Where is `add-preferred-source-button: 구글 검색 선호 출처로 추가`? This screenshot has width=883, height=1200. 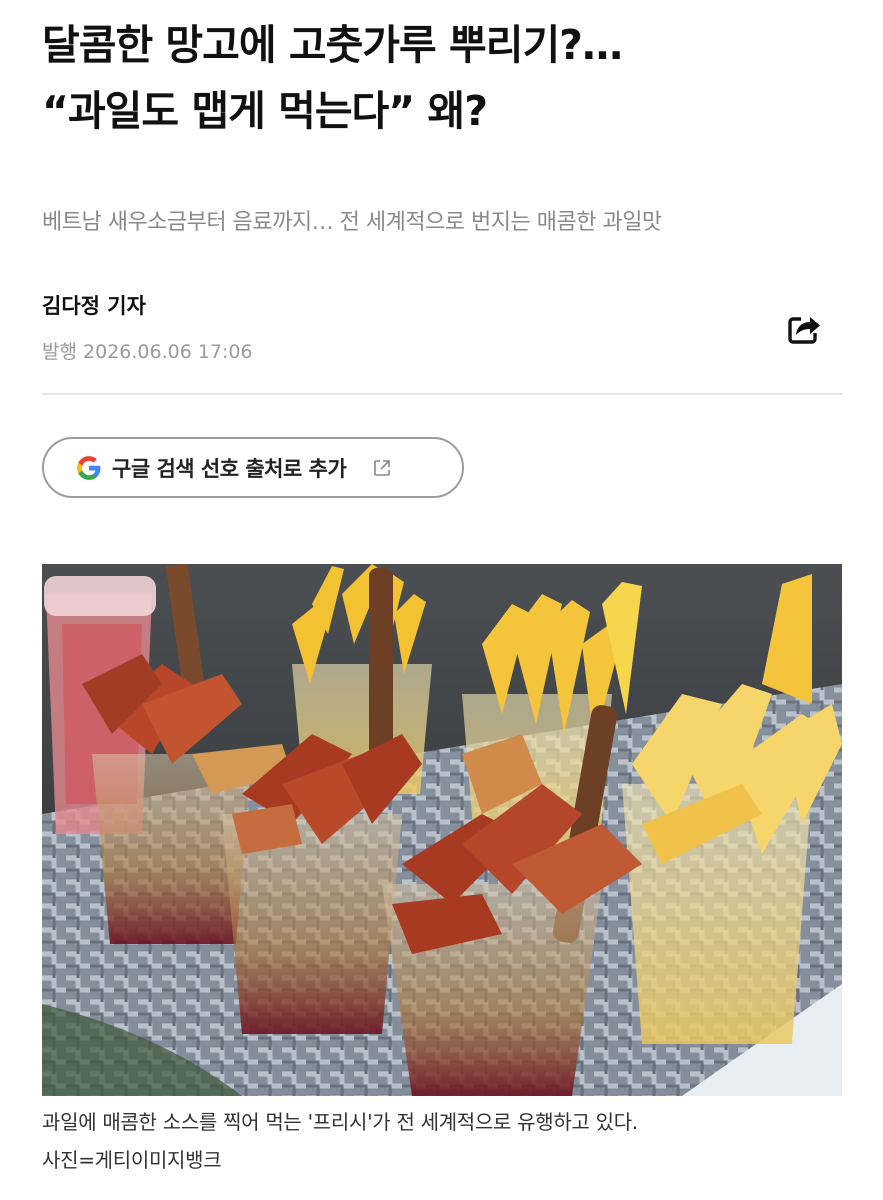 add-preferred-source-button: 구글 검색 선호 출처로 추가 is located at coordinates (253, 467).